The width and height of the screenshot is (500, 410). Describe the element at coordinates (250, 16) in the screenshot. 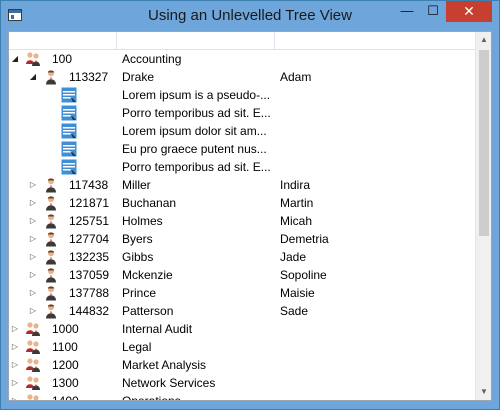

I see `title-bar: Using an Unlevelled Tree View — ☐ ✕` at that location.